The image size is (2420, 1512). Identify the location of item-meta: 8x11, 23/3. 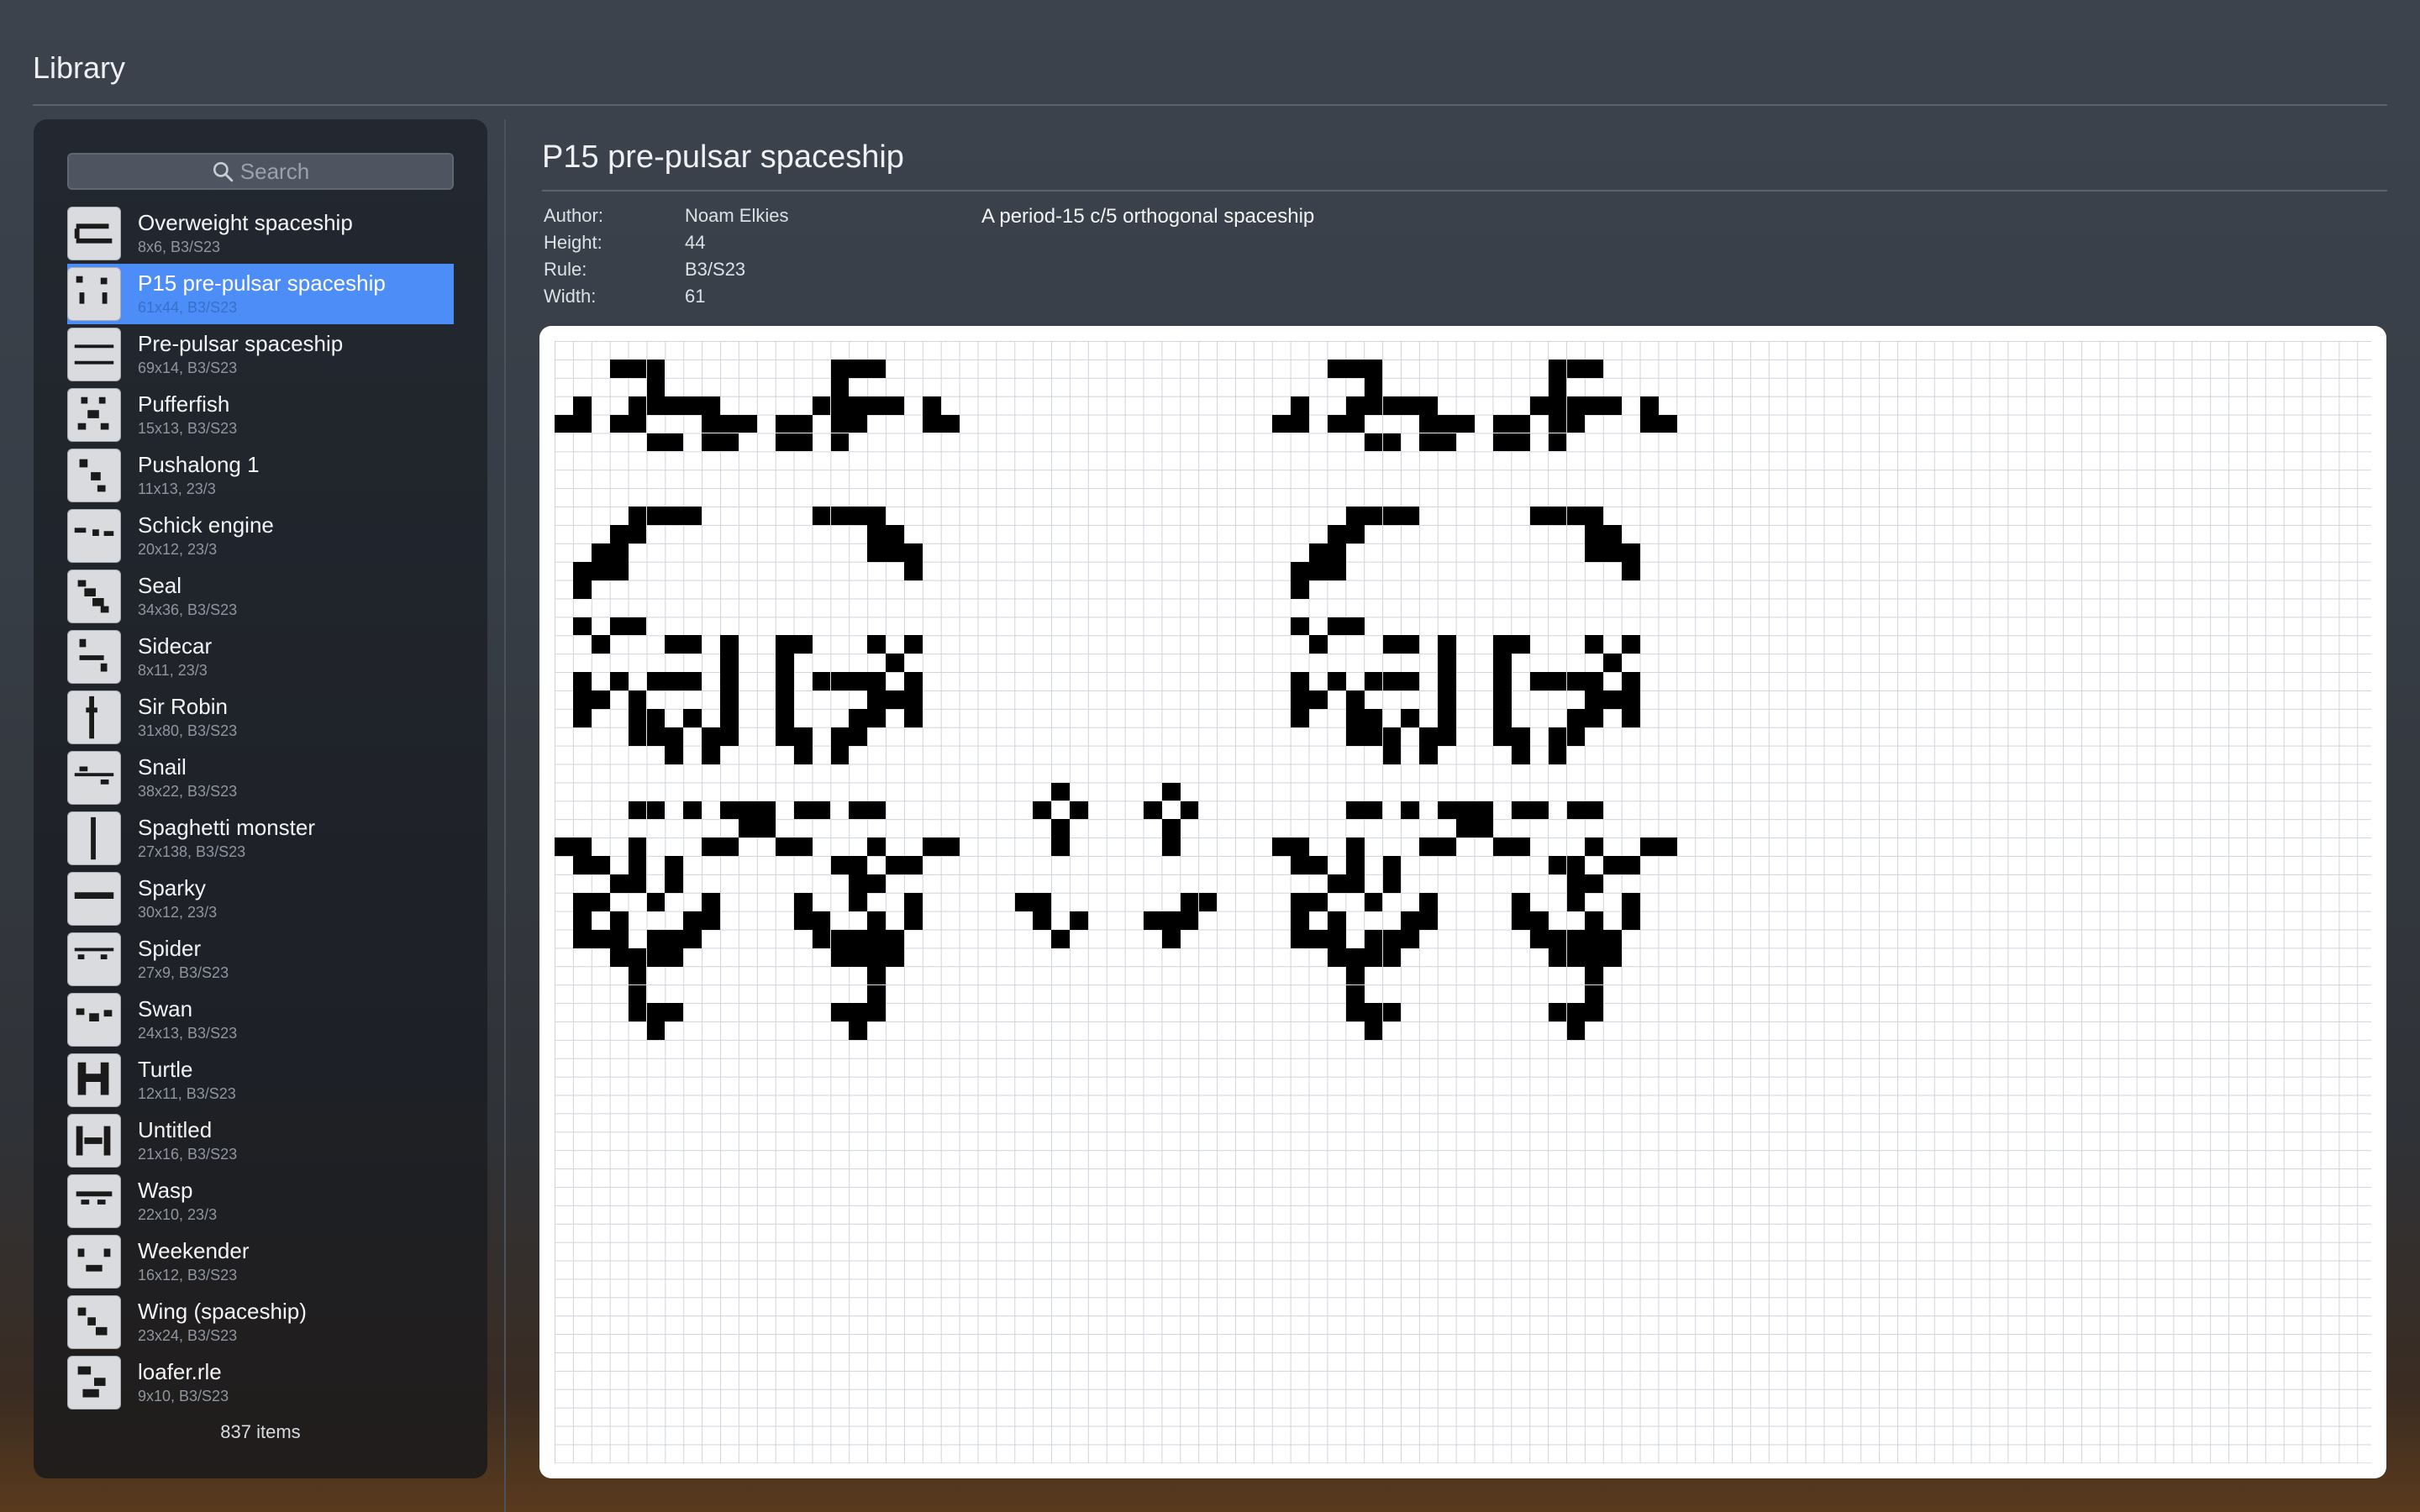
(173, 670).